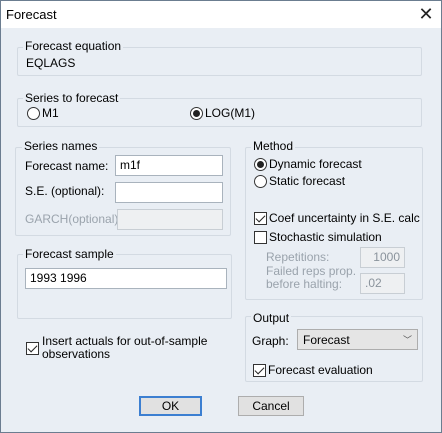  I want to click on garch-input, so click(170, 219).